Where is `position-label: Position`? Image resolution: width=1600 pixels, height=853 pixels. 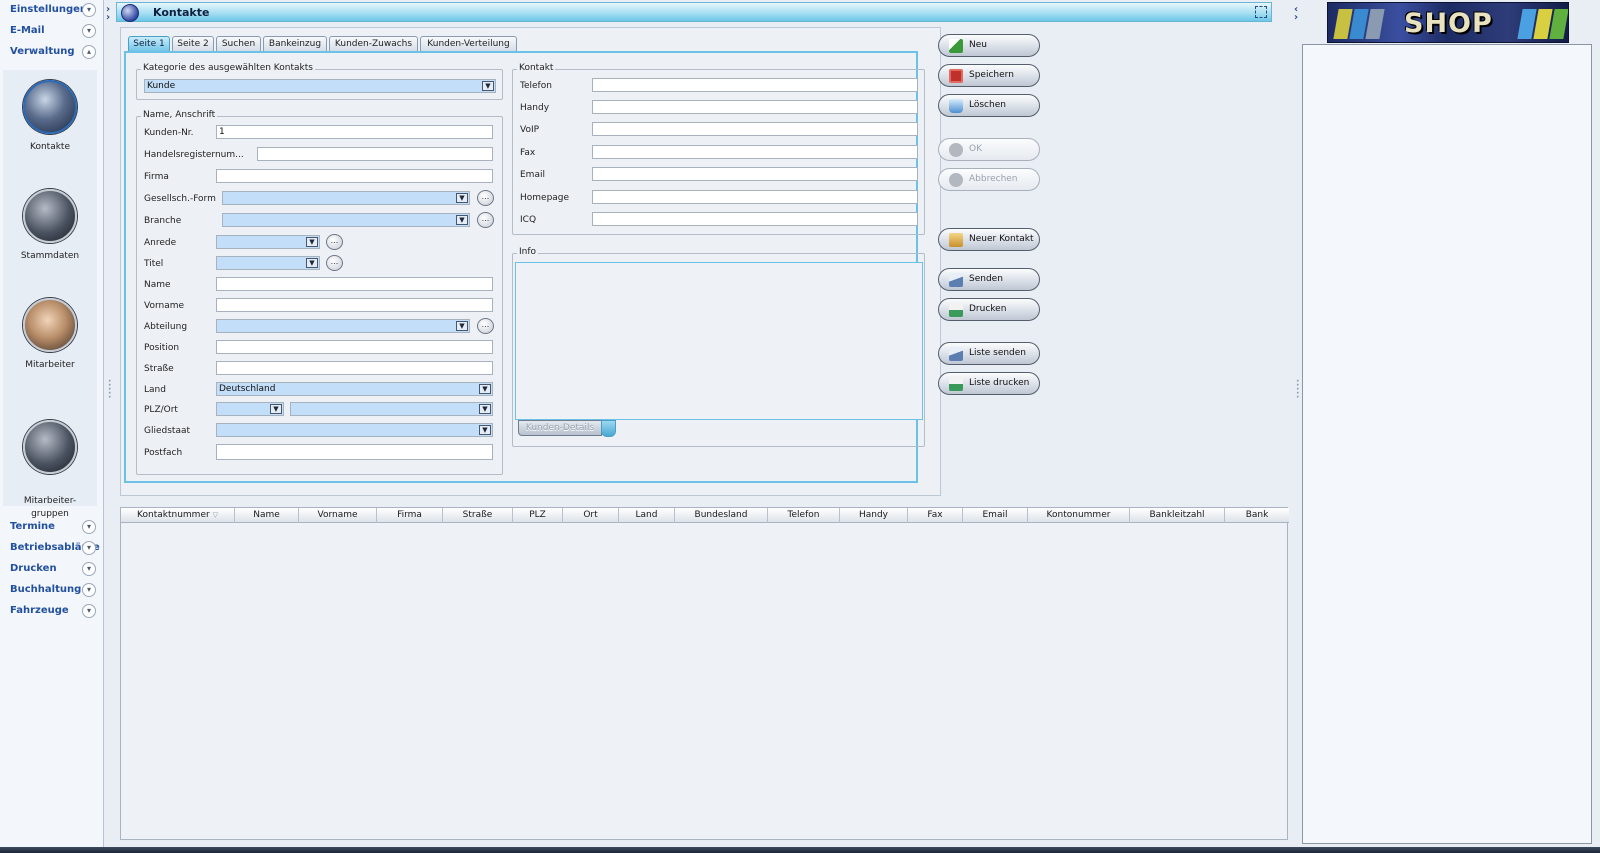 position-label: Position is located at coordinates (162, 348).